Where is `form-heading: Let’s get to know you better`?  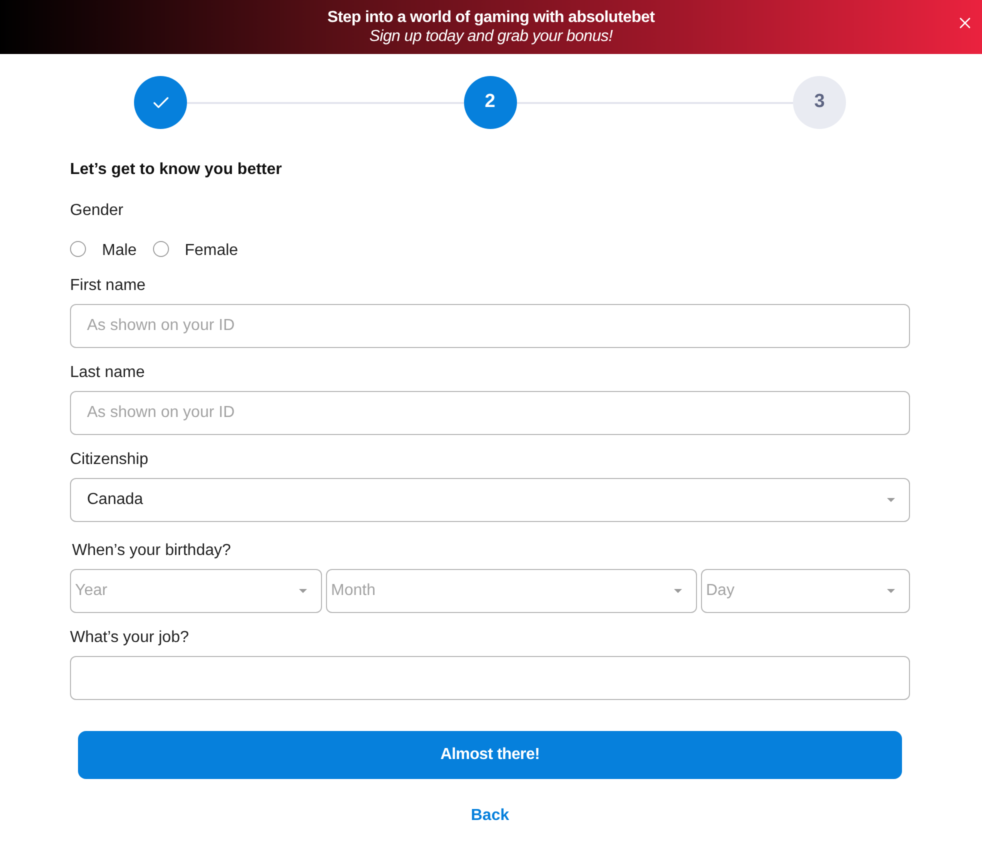 form-heading: Let’s get to know you better is located at coordinates (176, 170).